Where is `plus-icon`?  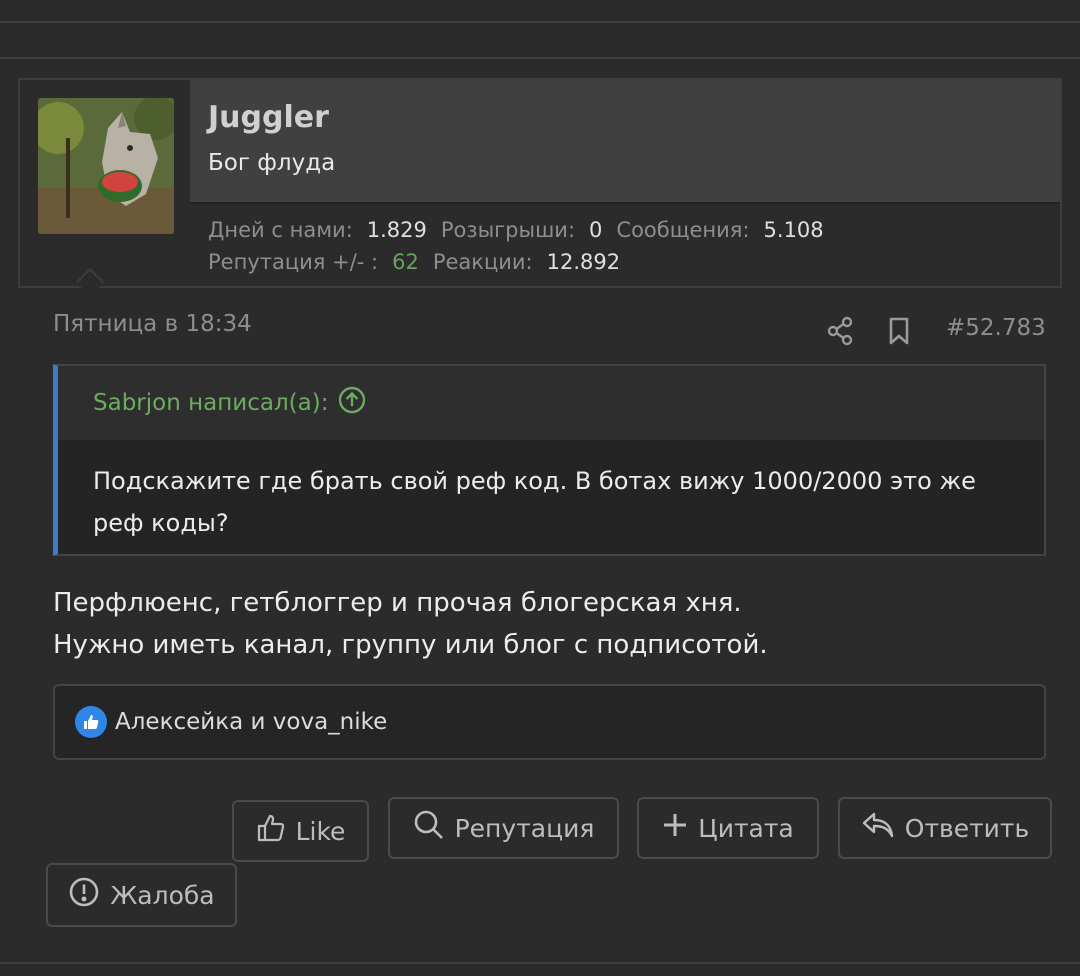 plus-icon is located at coordinates (675, 828).